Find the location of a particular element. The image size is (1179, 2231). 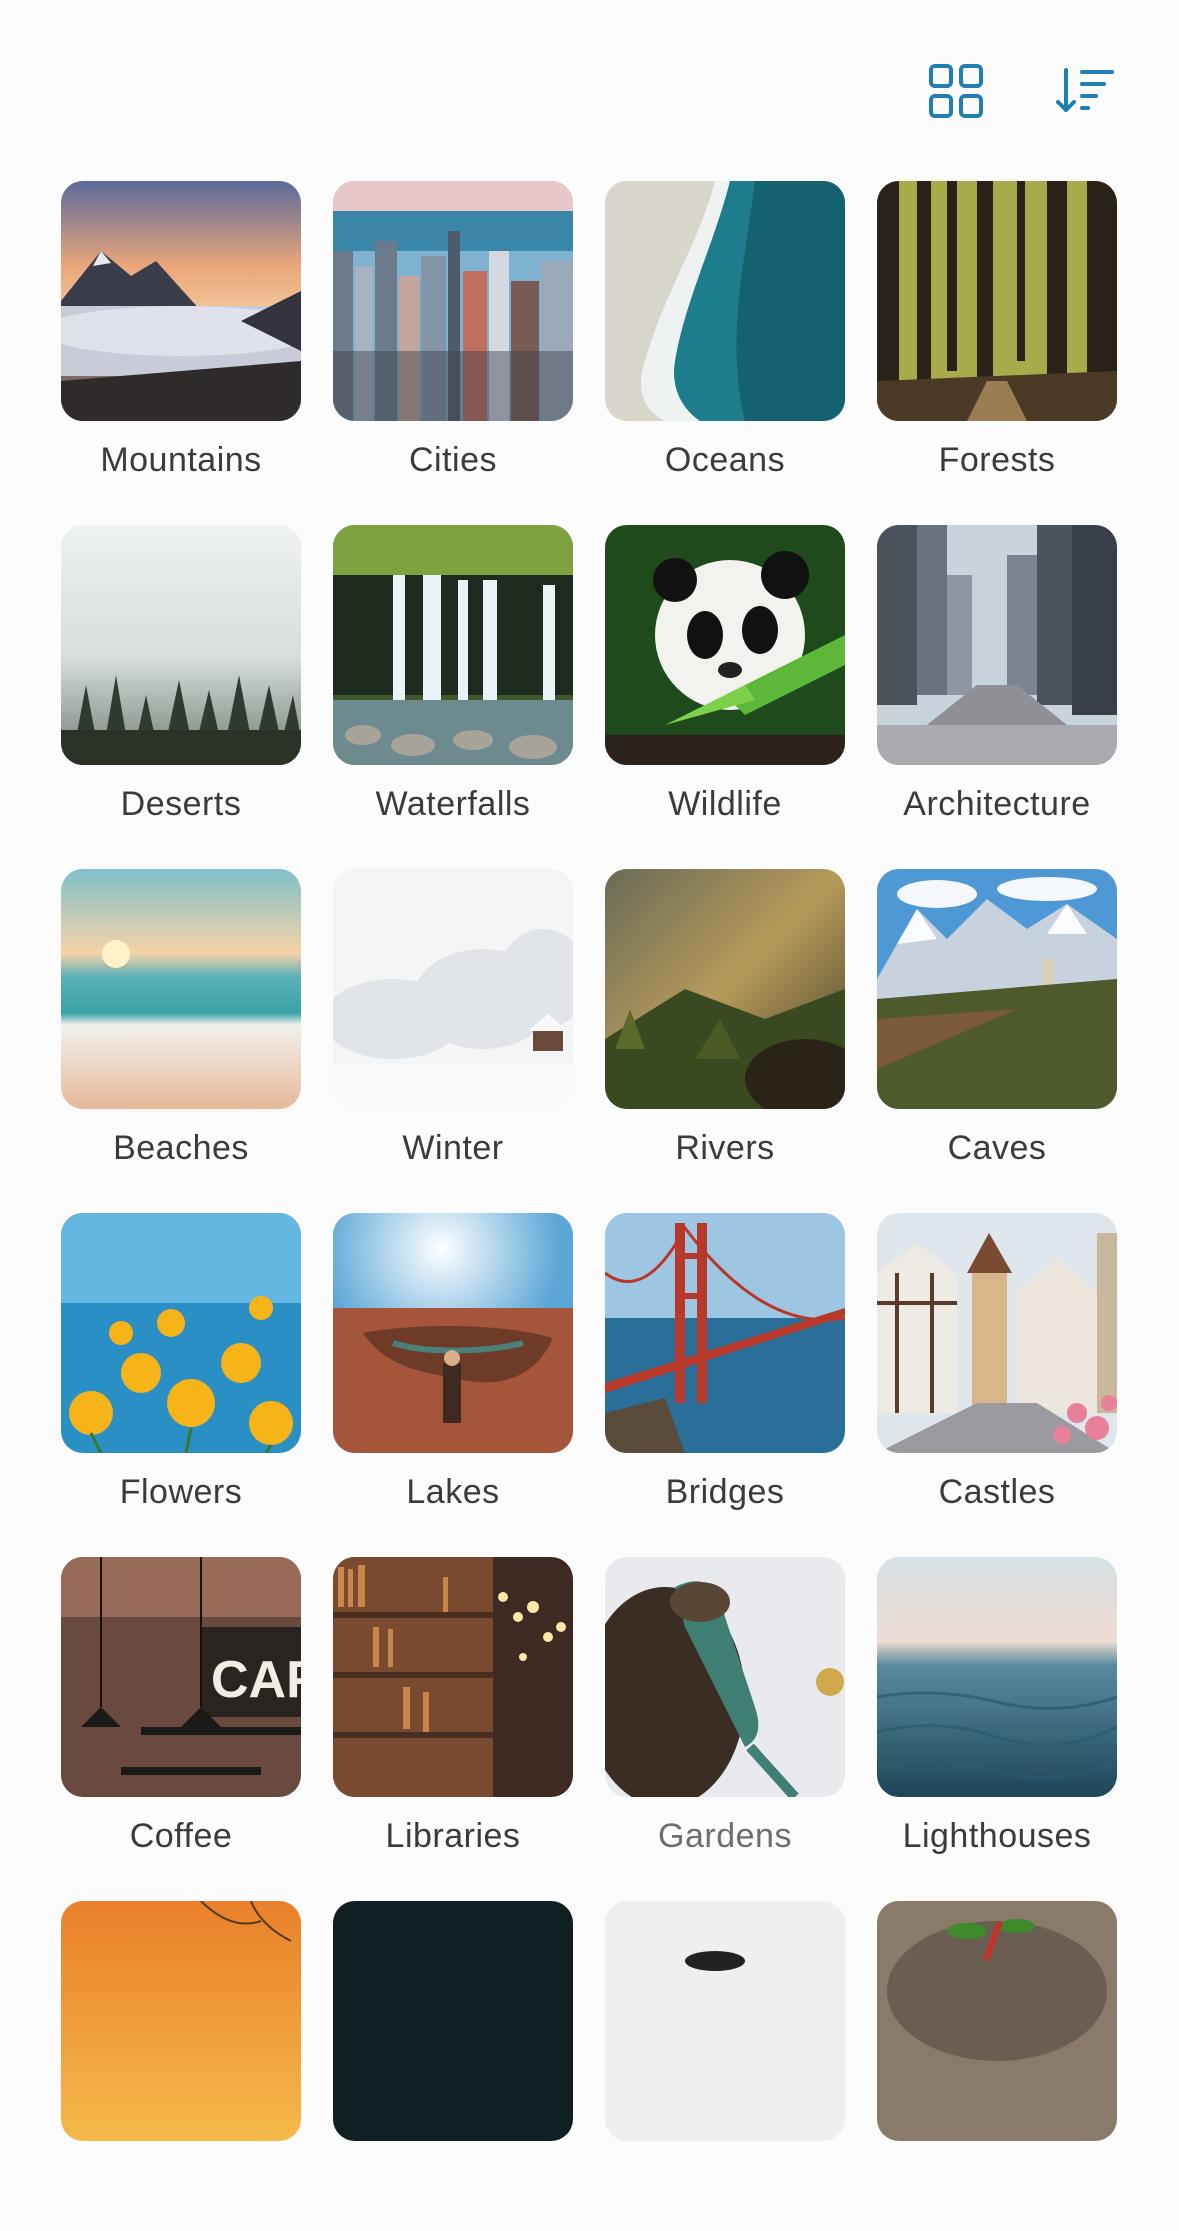

flowers-thumbnail is located at coordinates (181, 1333).